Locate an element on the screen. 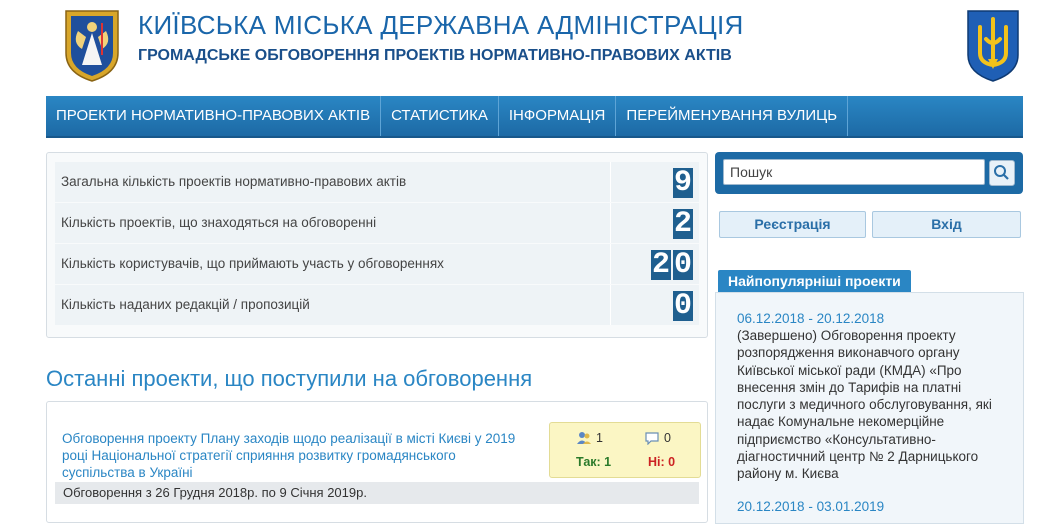 The width and height of the screenshot is (1059, 524). stat-counter: 9 is located at coordinates (683, 183).